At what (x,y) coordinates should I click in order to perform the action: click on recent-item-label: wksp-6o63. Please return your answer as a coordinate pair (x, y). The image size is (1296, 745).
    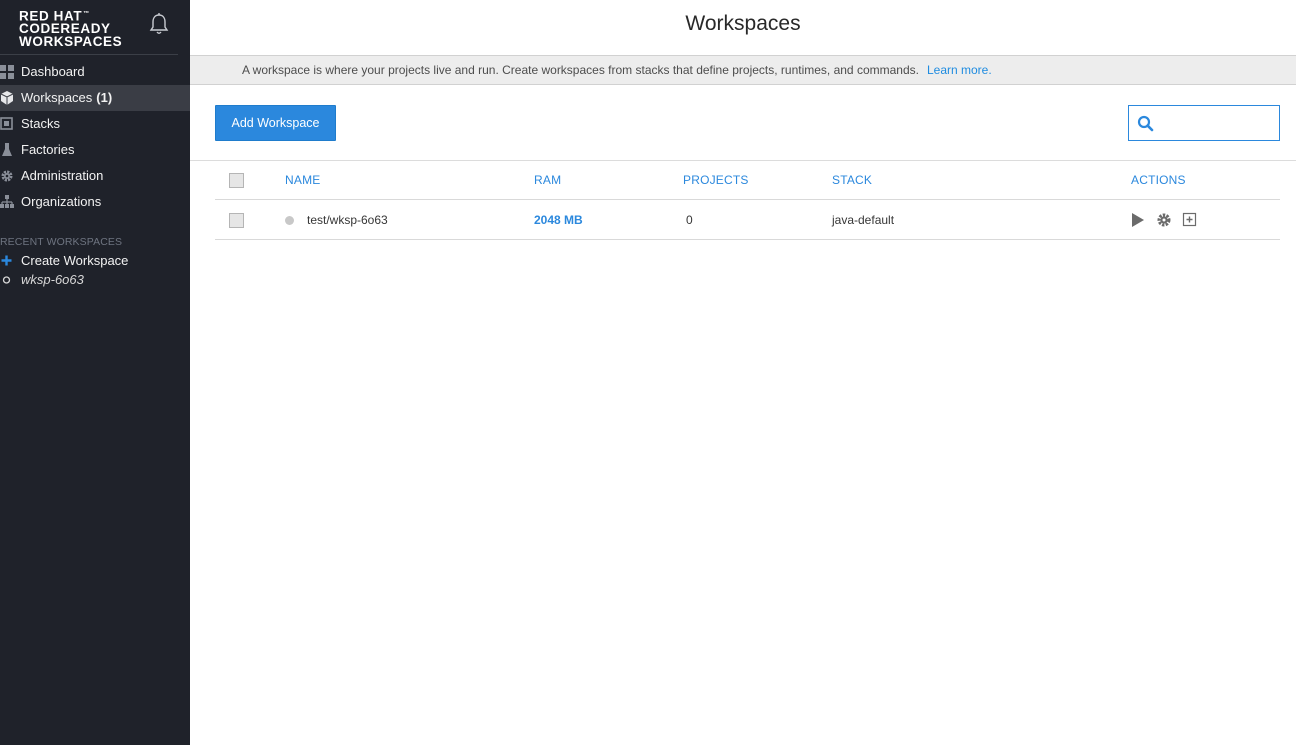
    Looking at the image, I should click on (52, 279).